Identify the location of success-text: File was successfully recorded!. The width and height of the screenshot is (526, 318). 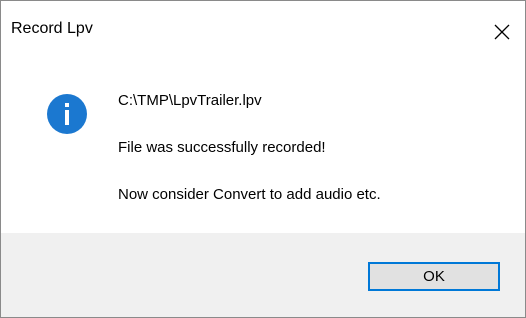
(222, 147).